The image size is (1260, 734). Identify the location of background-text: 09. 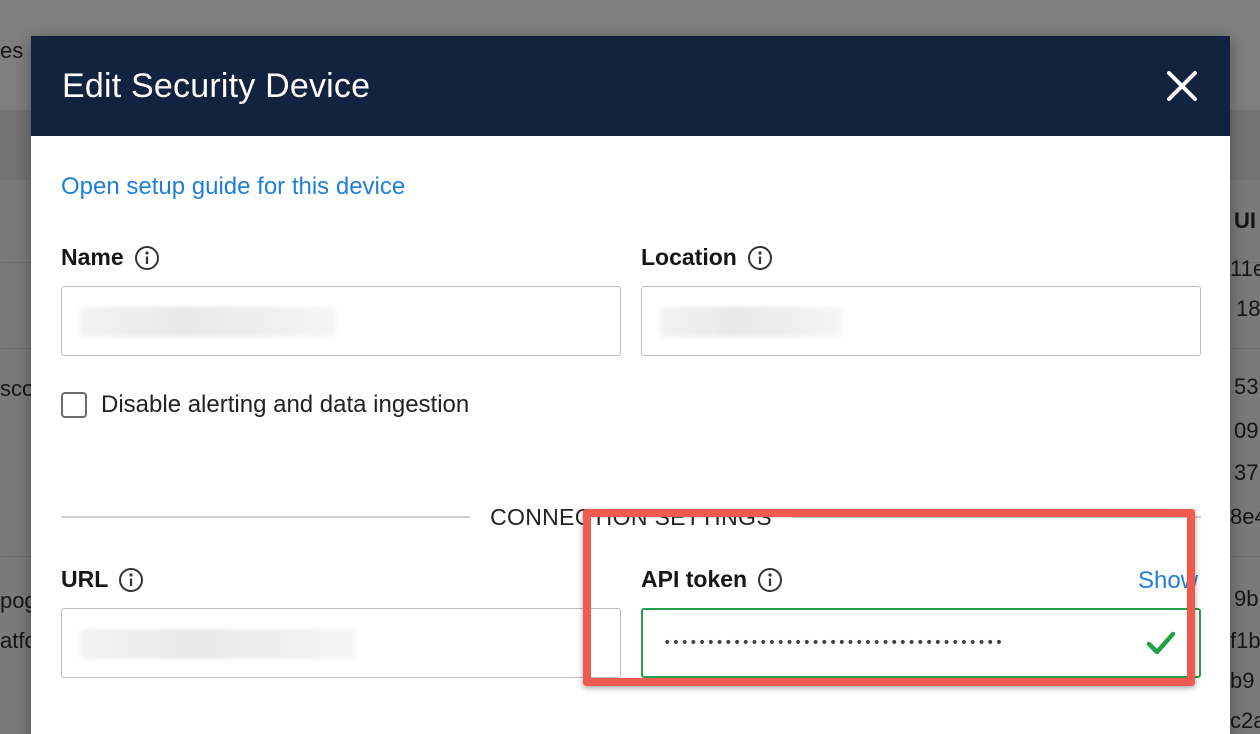
(1246, 430).